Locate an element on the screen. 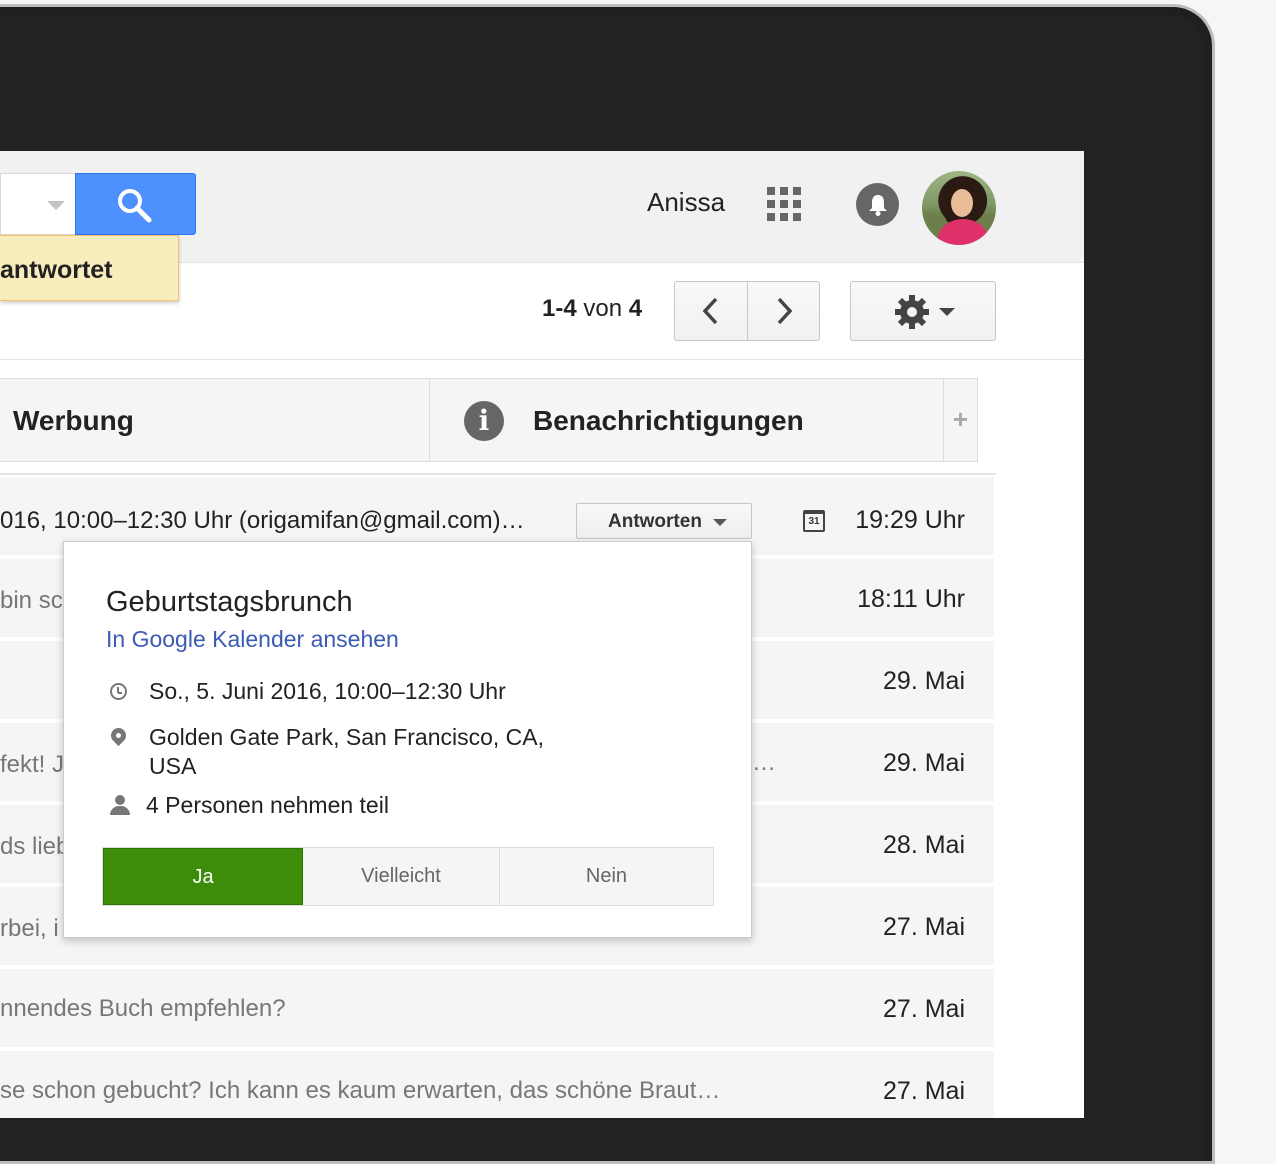  rsvp-yes-button: Ja is located at coordinates (203, 876).